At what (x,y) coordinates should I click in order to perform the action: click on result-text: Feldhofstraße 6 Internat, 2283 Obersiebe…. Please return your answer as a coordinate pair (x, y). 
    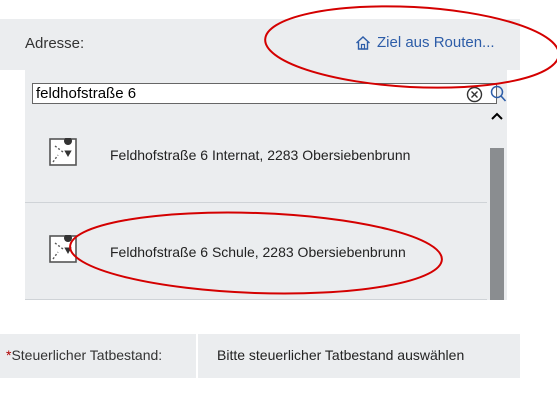
    Looking at the image, I should click on (260, 155).